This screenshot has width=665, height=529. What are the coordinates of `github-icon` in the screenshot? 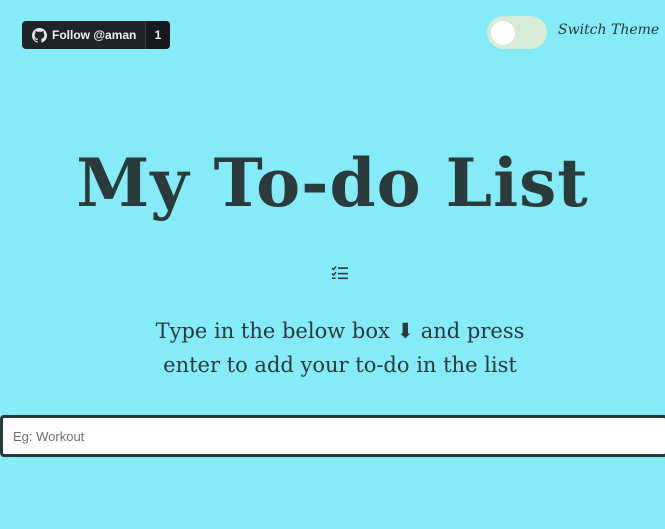 It's located at (39, 35).